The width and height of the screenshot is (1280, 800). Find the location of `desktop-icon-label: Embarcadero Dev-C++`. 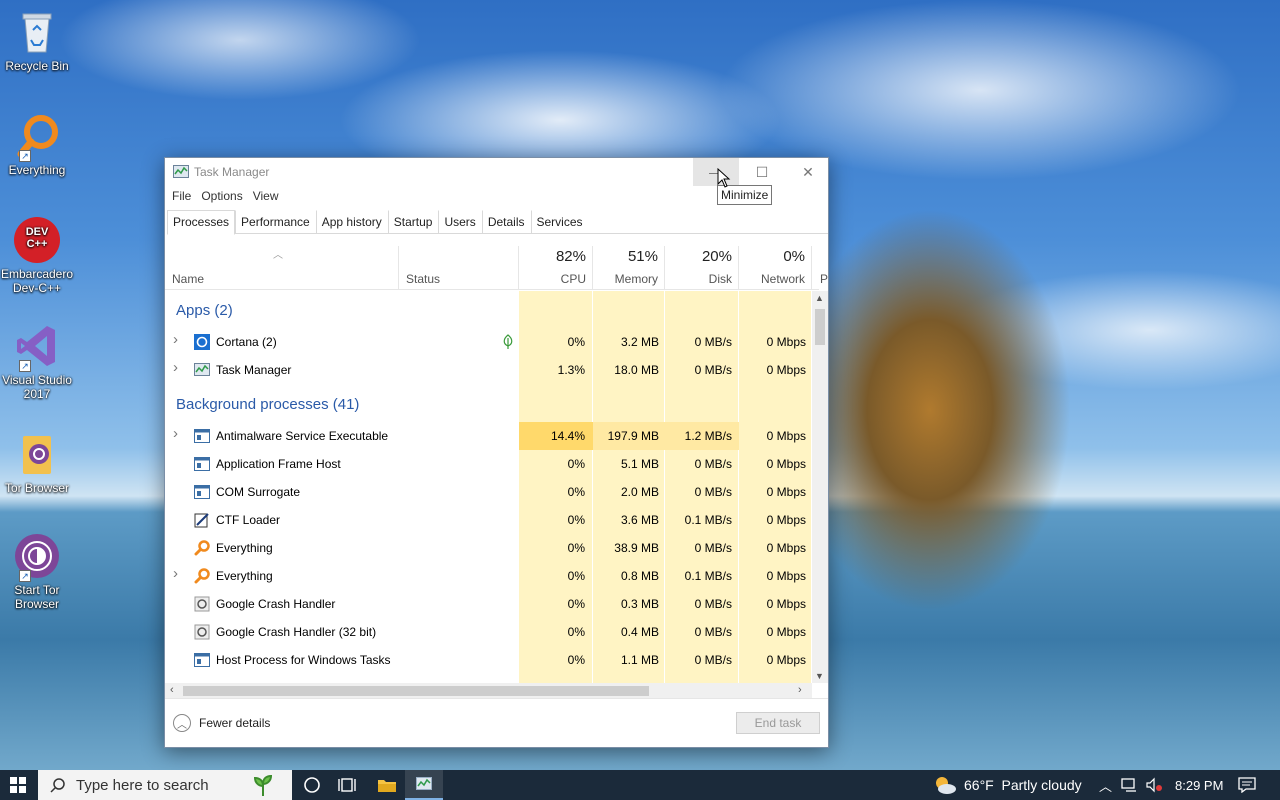

desktop-icon-label: Embarcadero Dev-C++ is located at coordinates (37, 281).